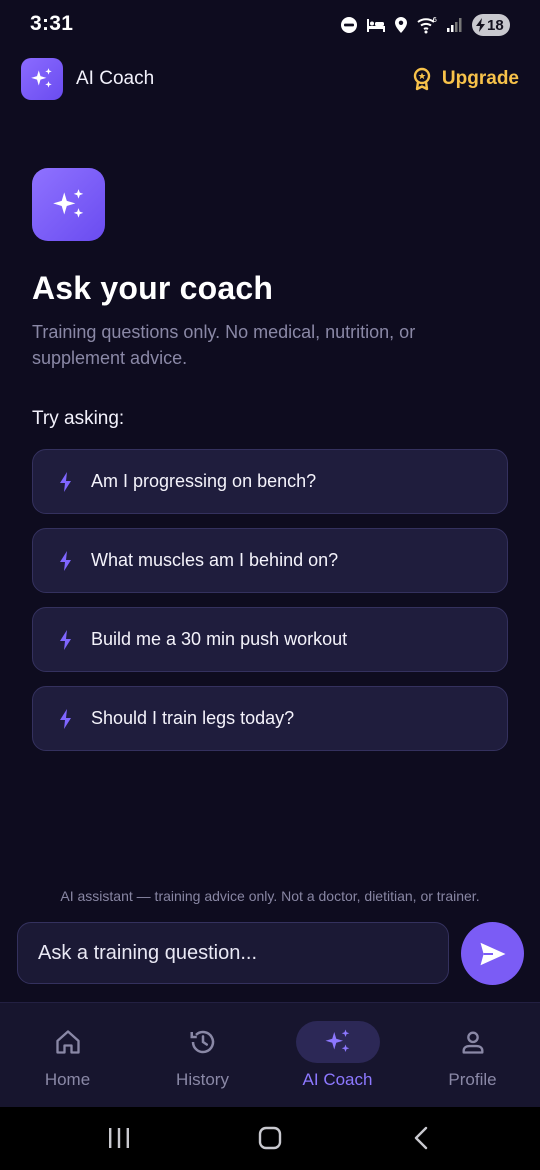 The width and height of the screenshot is (540, 1170). Describe the element at coordinates (422, 1138) in the screenshot. I see `back-icon` at that location.